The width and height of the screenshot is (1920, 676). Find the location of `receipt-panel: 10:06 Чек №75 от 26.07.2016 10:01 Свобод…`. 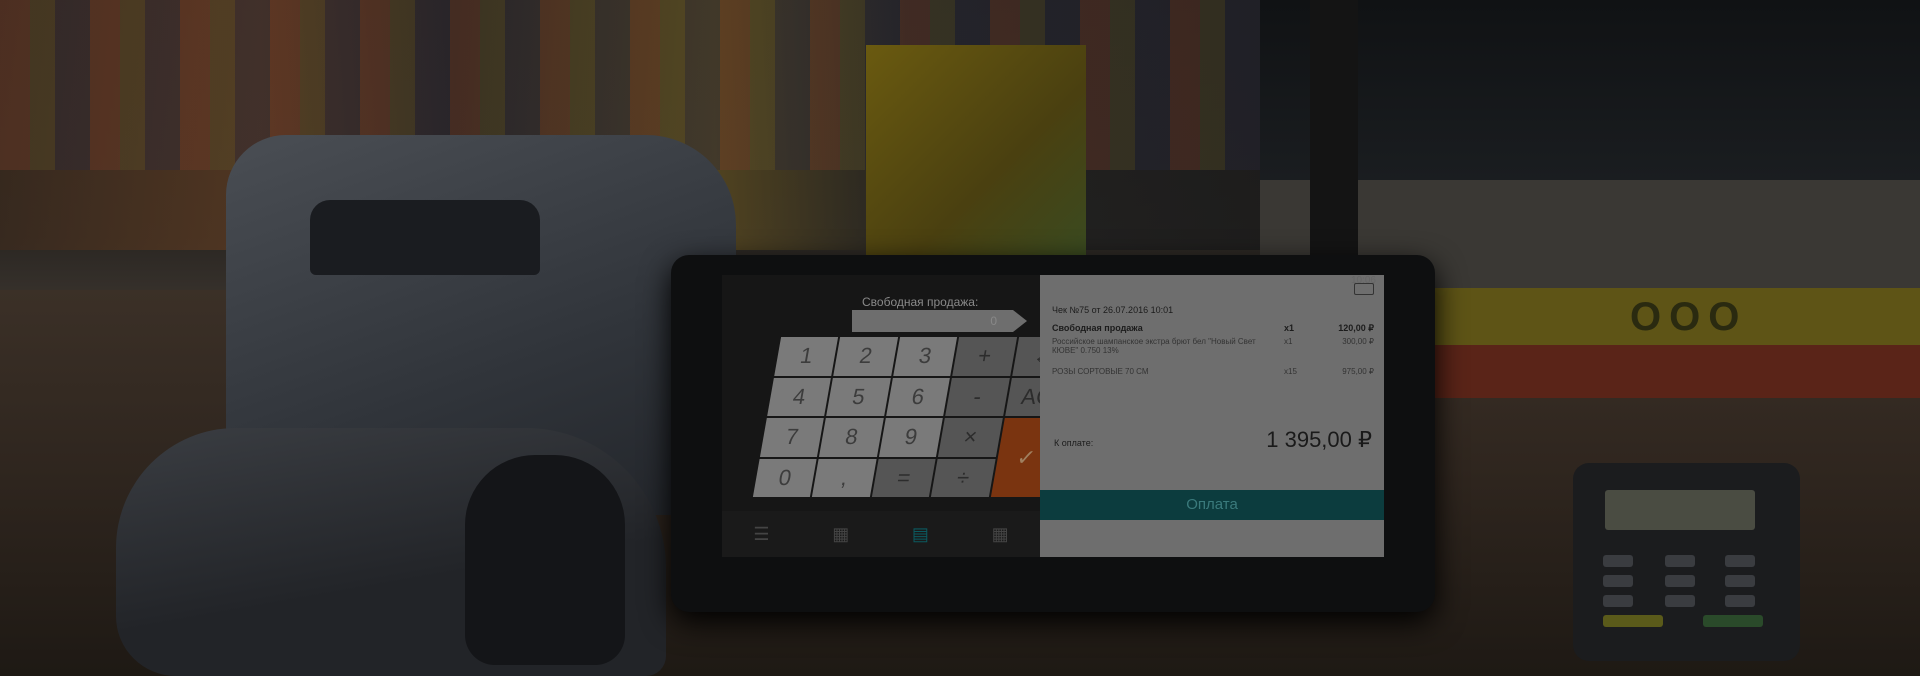

receipt-panel: 10:06 Чек №75 от 26.07.2016 10:01 Свобод… is located at coordinates (1212, 416).